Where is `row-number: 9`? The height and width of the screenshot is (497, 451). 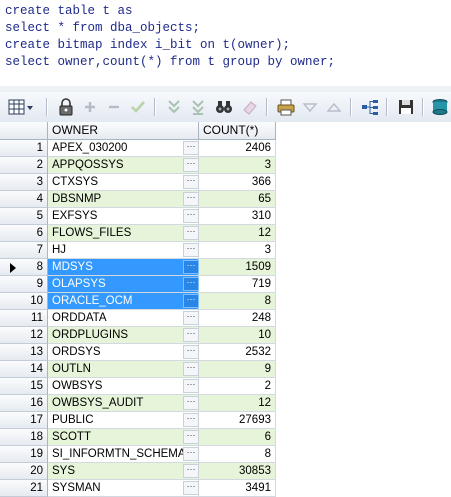 row-number: 9 is located at coordinates (24, 284).